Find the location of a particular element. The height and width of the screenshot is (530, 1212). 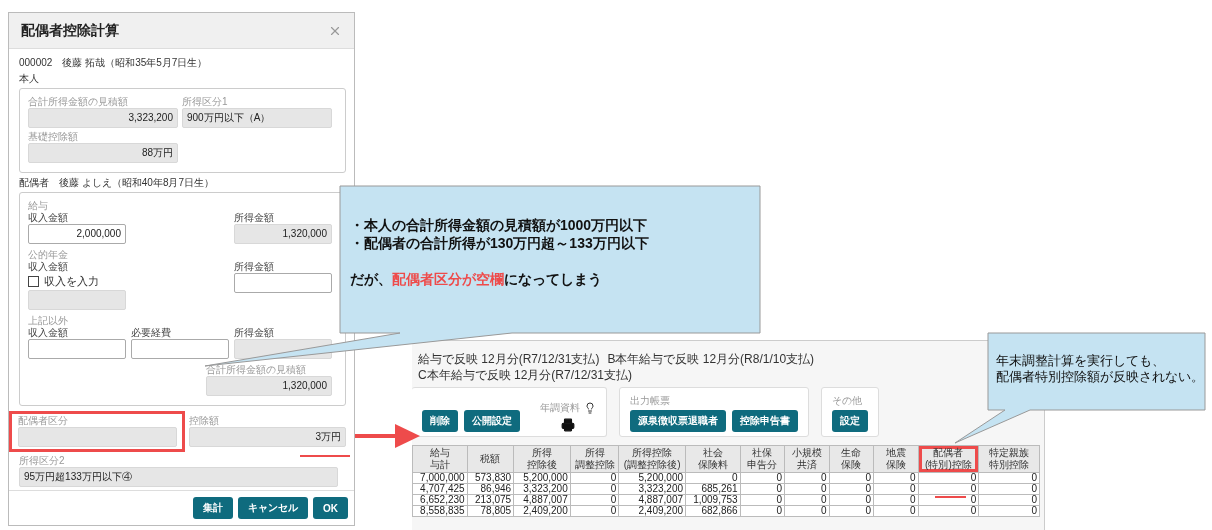

column-header: 調整控除 is located at coordinates (594, 465).